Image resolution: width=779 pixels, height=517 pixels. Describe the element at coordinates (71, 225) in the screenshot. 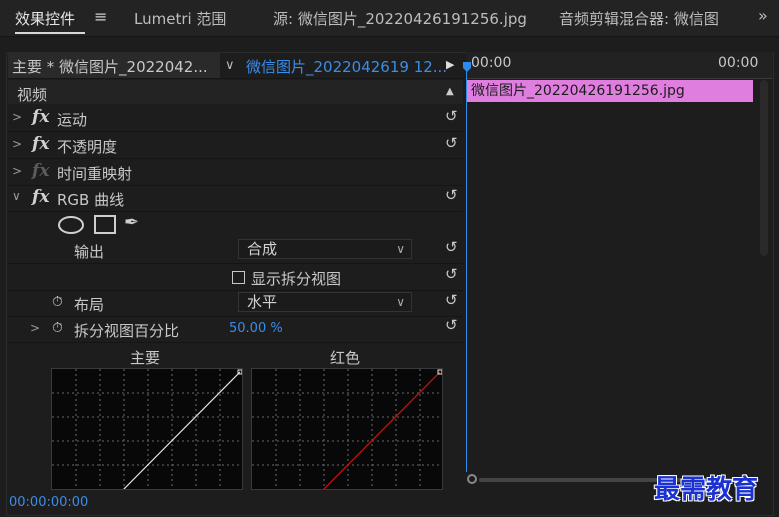

I see `ellipse-mask-icon` at that location.